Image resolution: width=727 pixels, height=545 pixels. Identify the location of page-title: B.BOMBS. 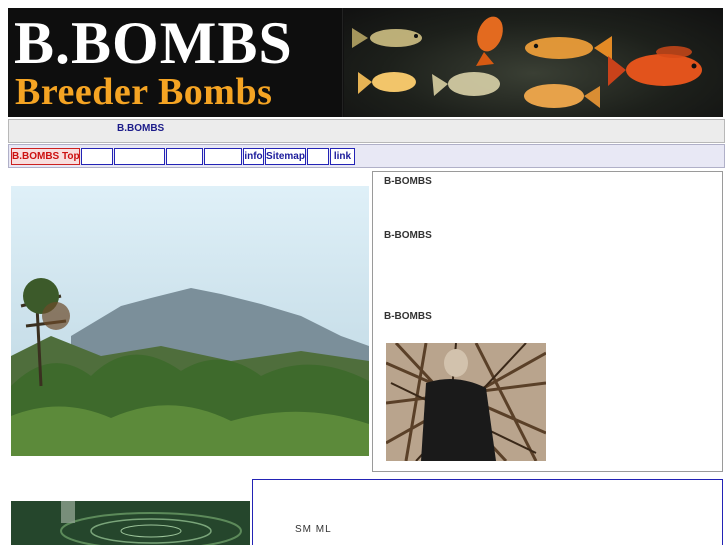
(141, 128).